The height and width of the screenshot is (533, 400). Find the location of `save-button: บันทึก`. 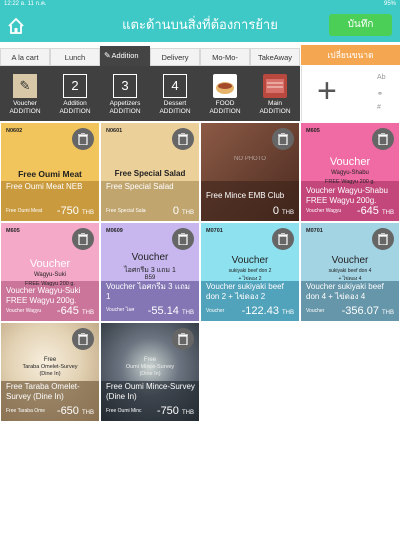

save-button: บันทึก is located at coordinates (360, 25).